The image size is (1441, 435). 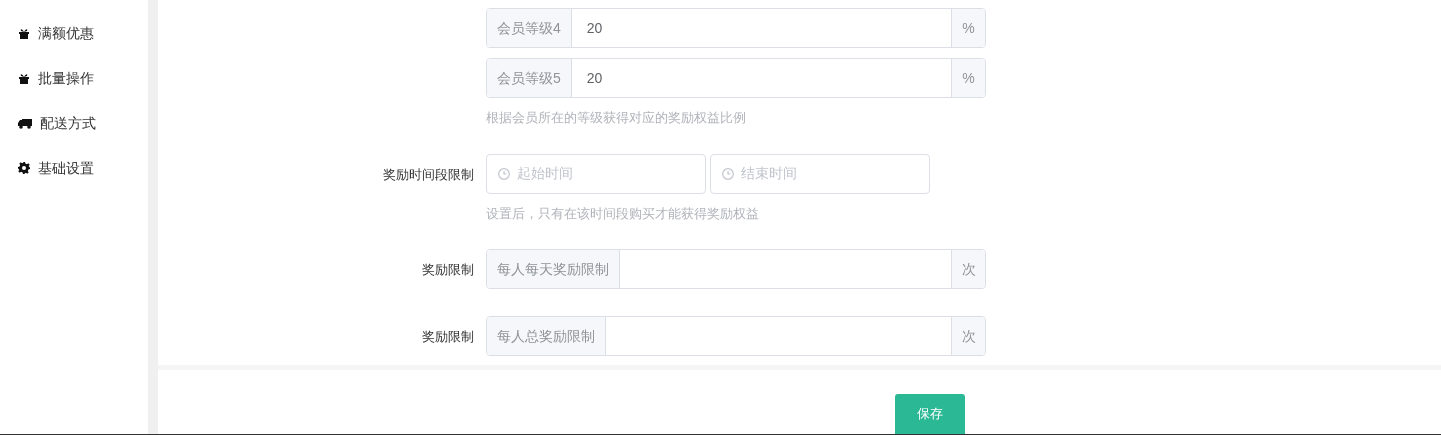 What do you see at coordinates (736, 28) in the screenshot?
I see `input-field: 会员等级4 20 %` at bounding box center [736, 28].